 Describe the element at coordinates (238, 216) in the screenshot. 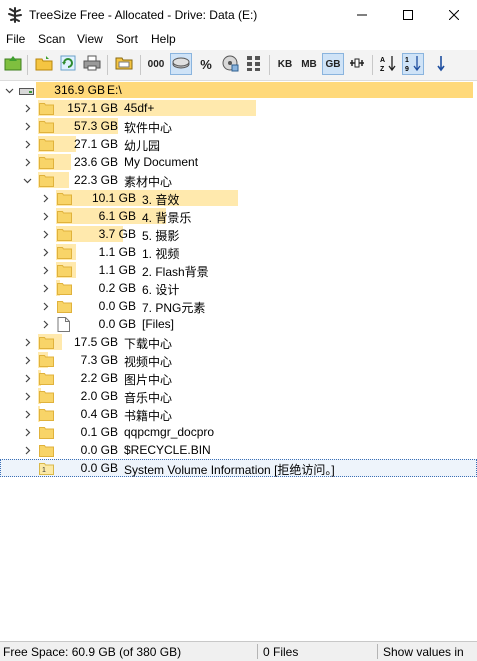

I see `tree-row: 6.1 GB 4. 背景乐` at that location.